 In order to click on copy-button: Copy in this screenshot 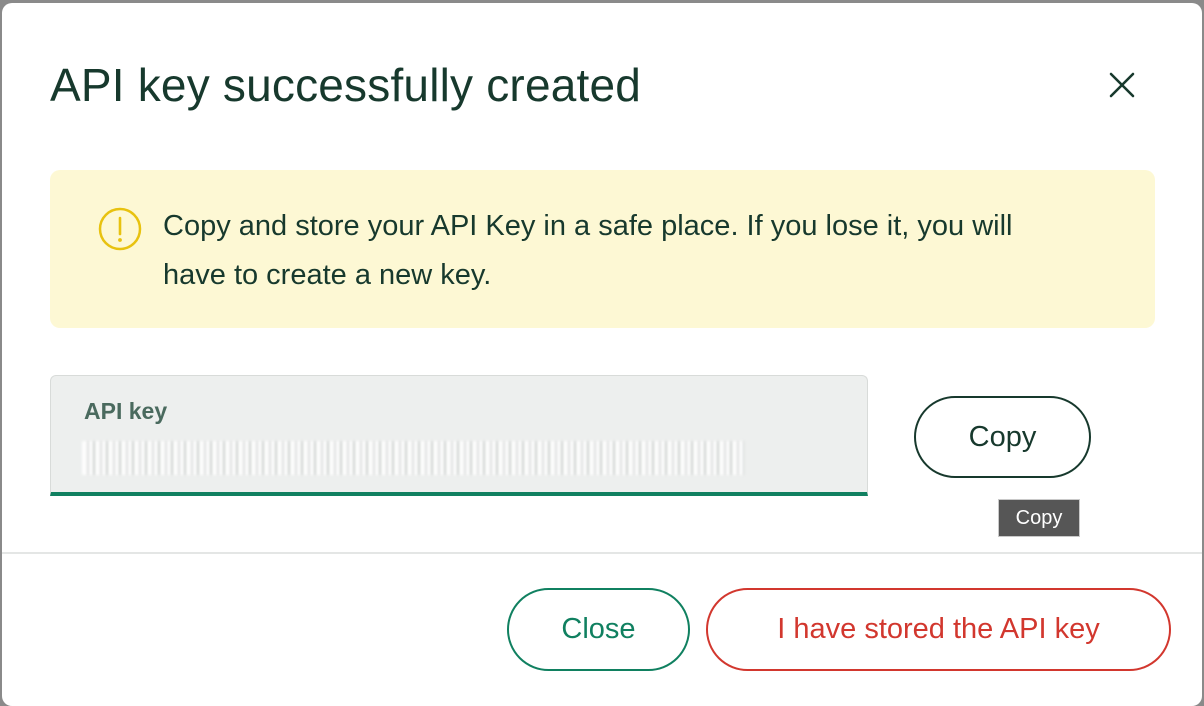, I will do `click(1002, 437)`.